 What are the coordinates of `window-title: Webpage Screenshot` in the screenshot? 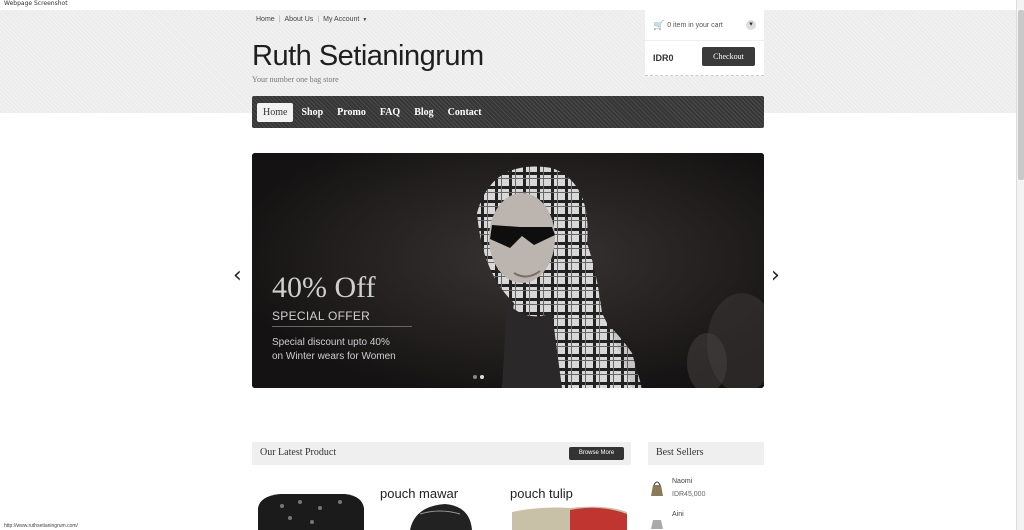 It's located at (36, 3).